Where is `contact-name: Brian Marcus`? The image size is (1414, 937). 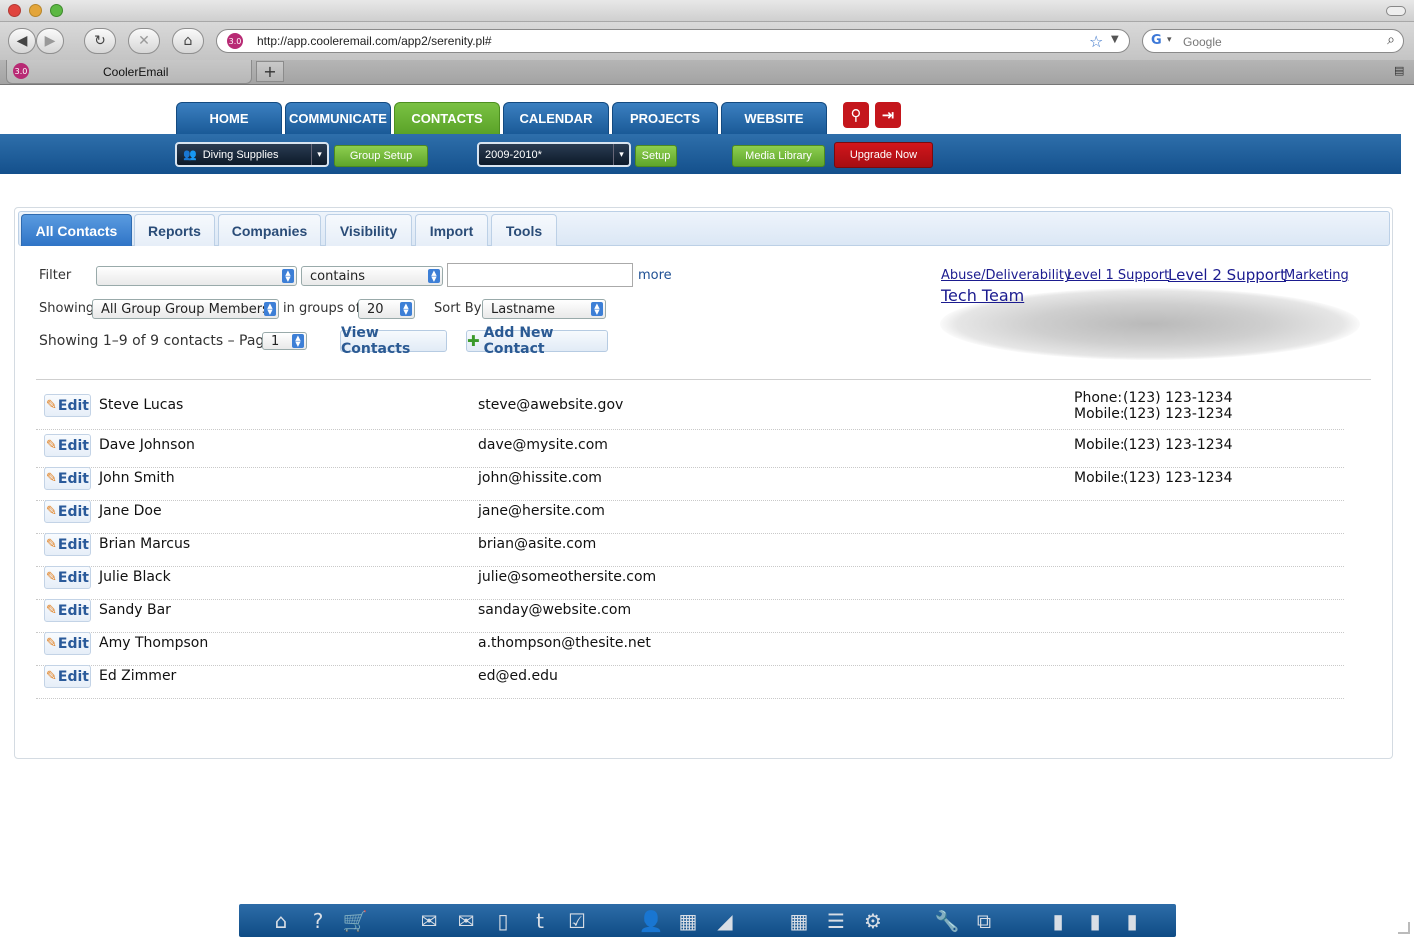
contact-name: Brian Marcus is located at coordinates (144, 544).